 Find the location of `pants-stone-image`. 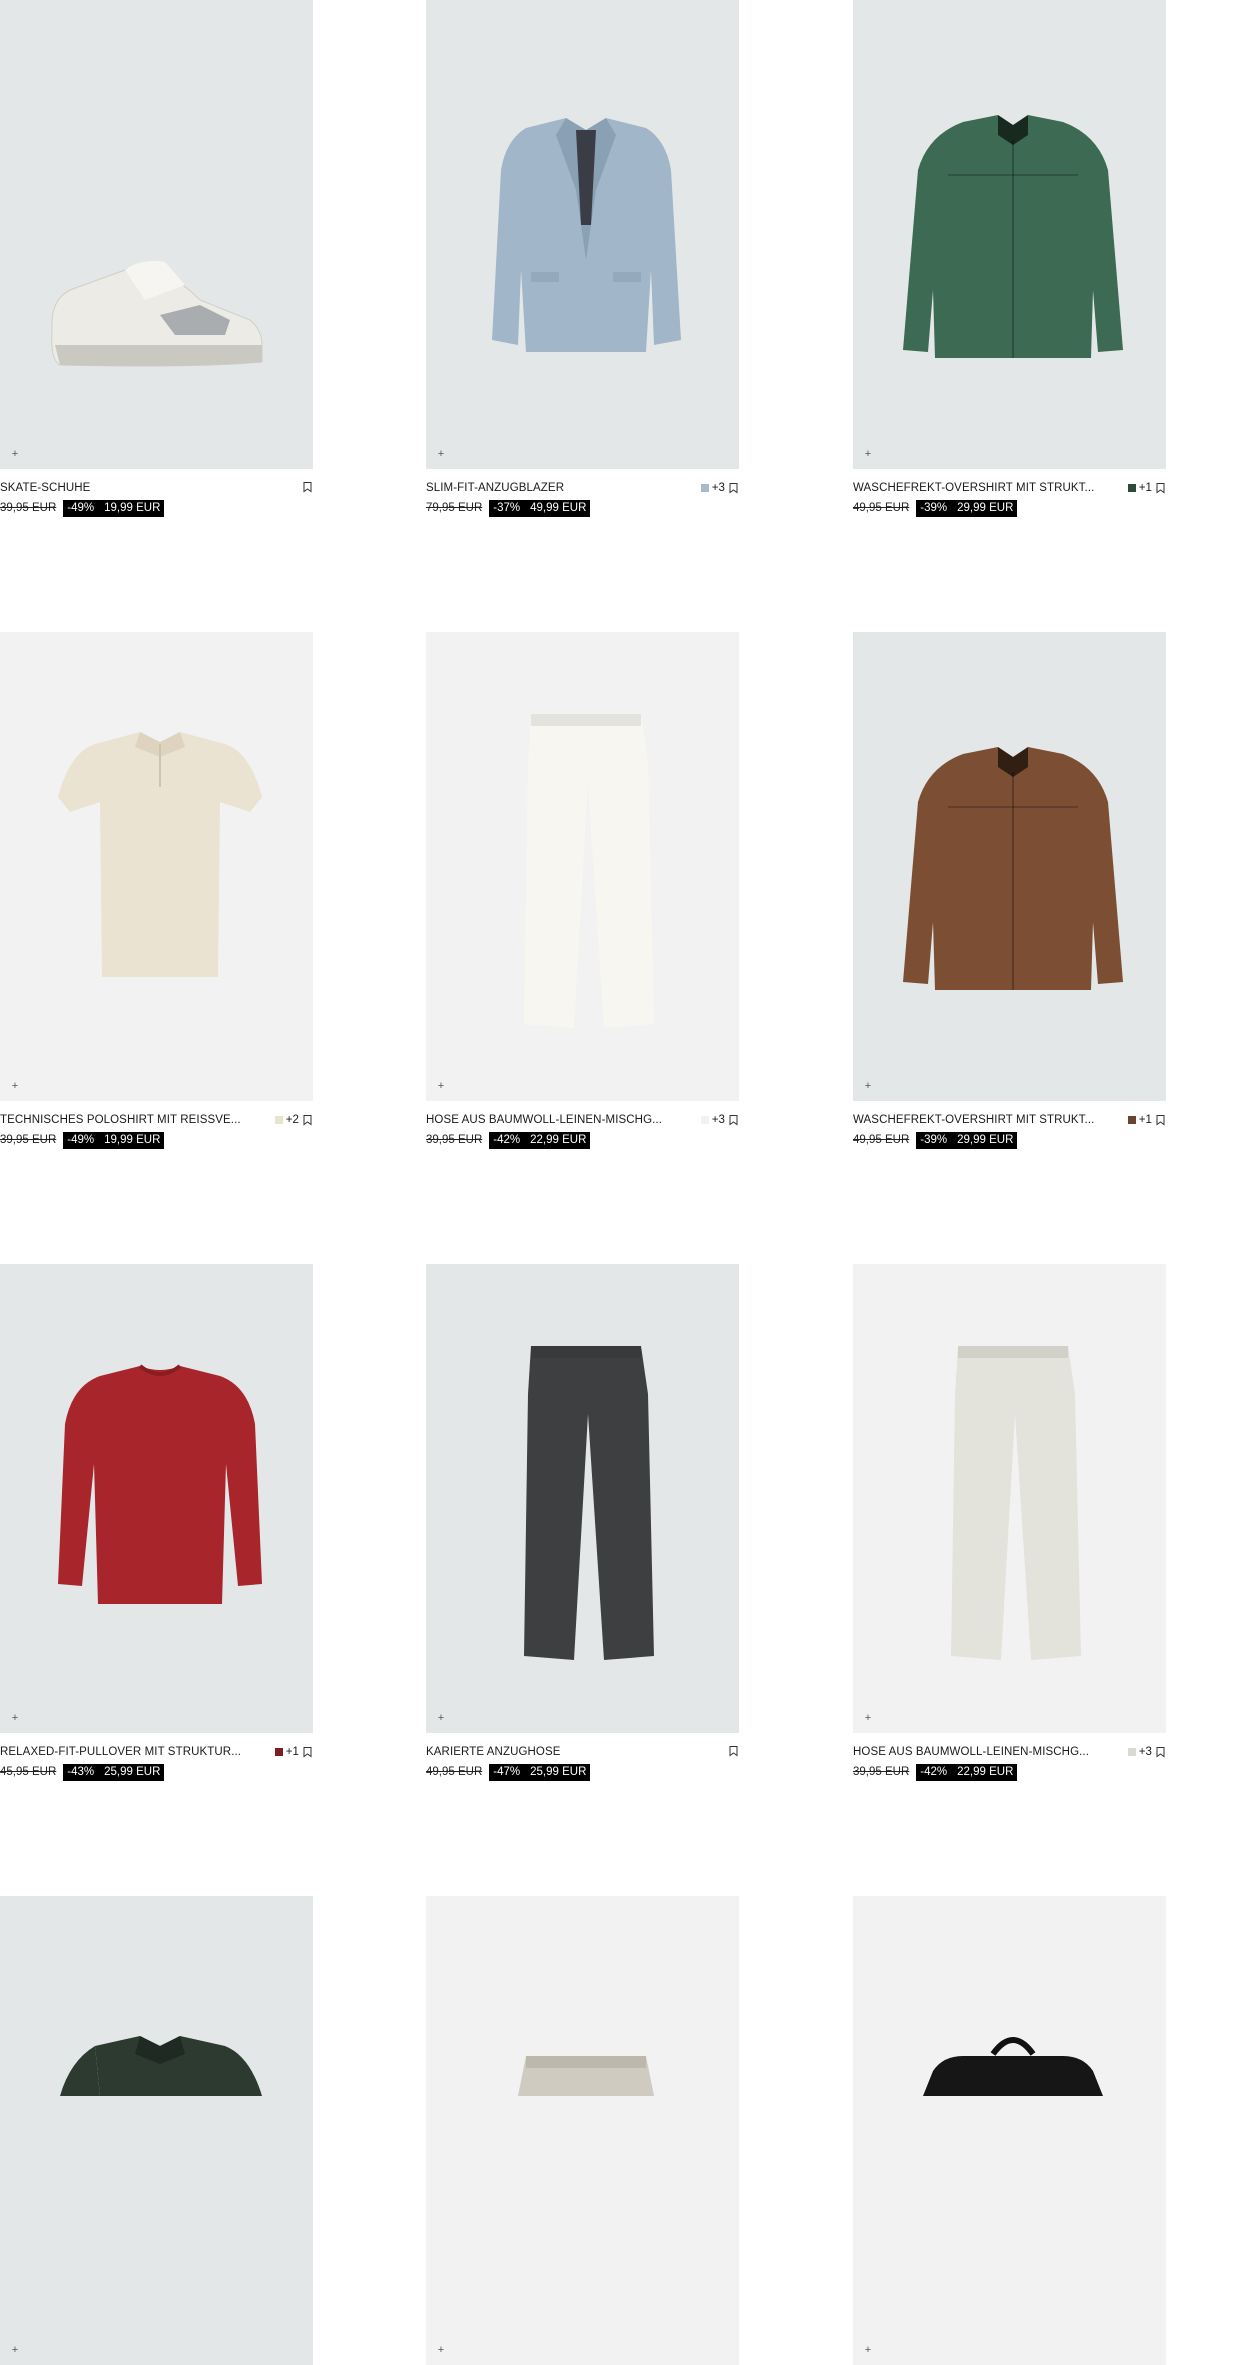

pants-stone-image is located at coordinates (1016, 1503).